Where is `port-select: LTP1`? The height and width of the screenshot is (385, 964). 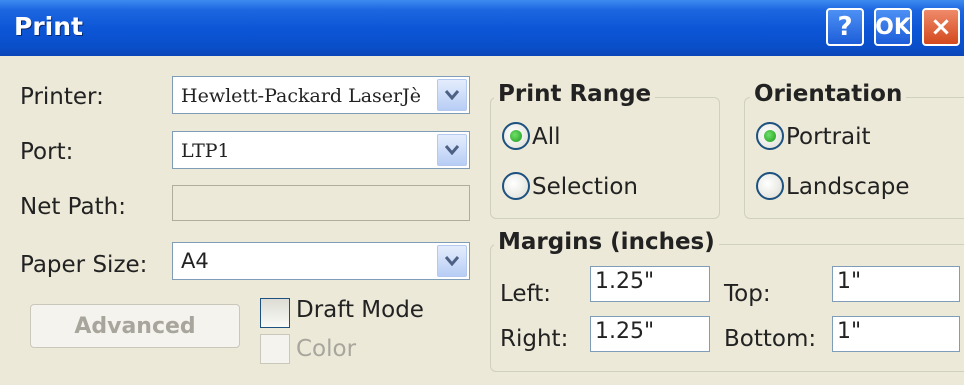 port-select: LTP1 is located at coordinates (321, 150).